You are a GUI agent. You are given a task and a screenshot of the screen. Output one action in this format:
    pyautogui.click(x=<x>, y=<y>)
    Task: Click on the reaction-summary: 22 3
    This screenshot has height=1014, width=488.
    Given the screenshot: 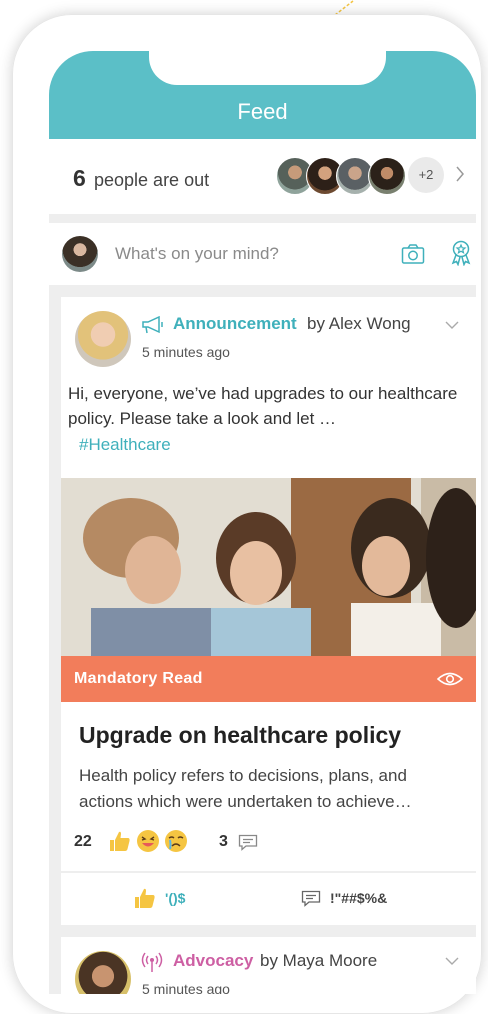 What is the action you would take?
    pyautogui.click(x=224, y=843)
    